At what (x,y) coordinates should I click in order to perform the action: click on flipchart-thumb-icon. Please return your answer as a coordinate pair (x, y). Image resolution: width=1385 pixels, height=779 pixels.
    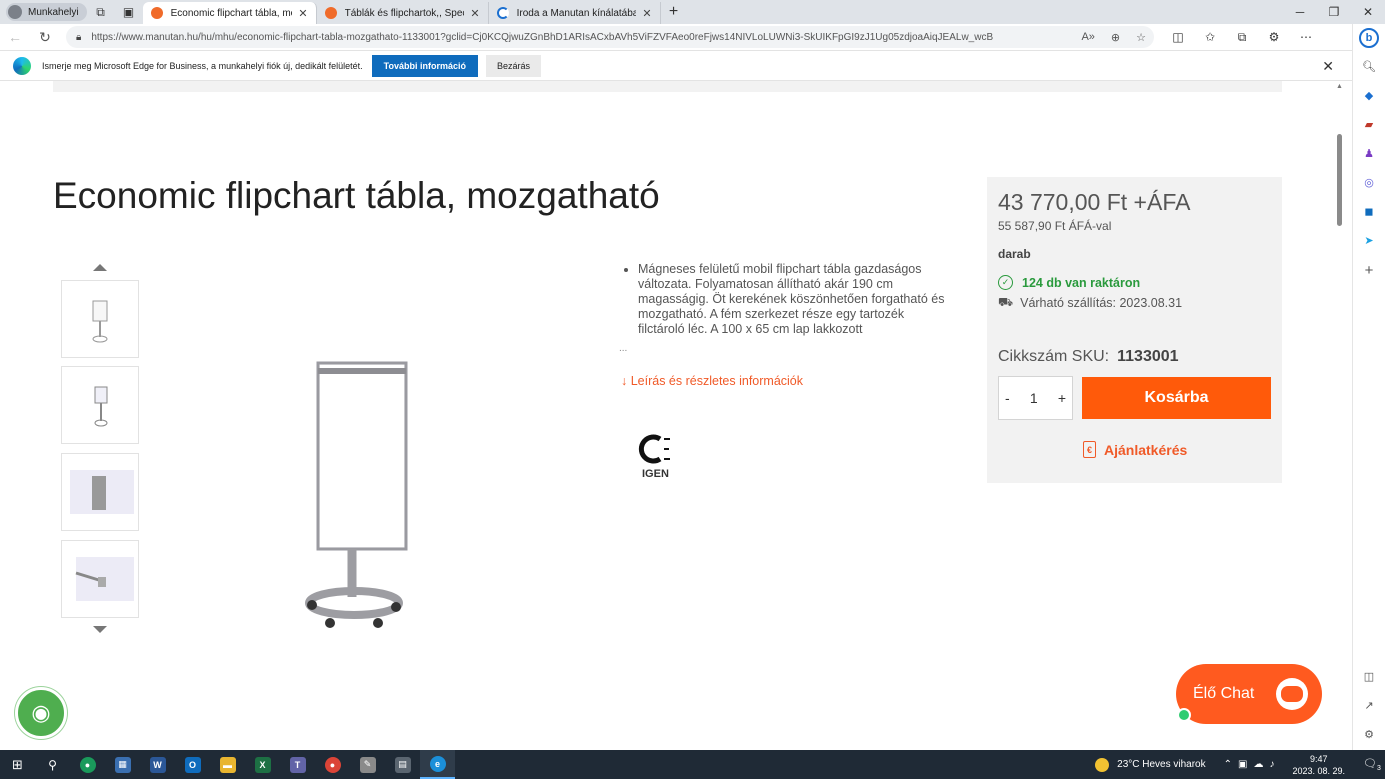
    Looking at the image, I should click on (101, 406).